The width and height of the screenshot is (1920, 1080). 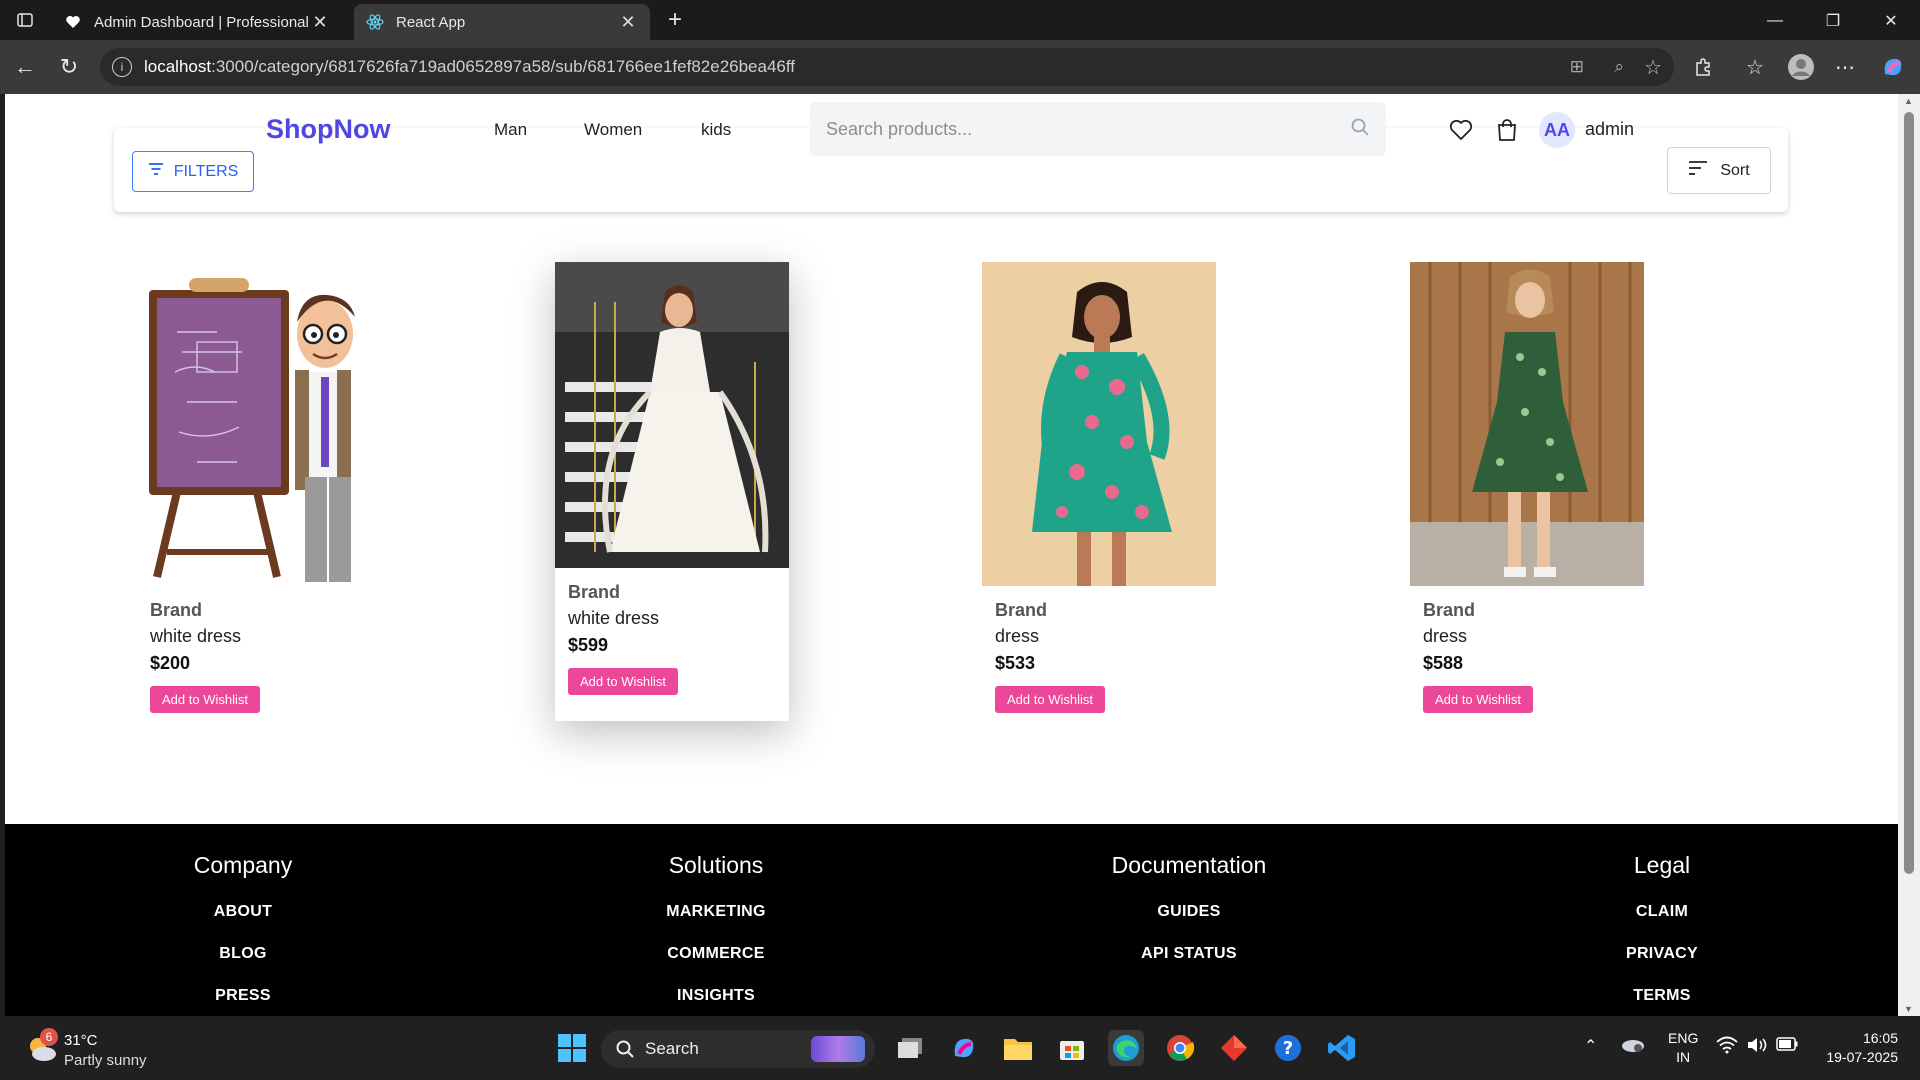 What do you see at coordinates (502, 22) in the screenshot?
I see `tab-react-app: React App ✕` at bounding box center [502, 22].